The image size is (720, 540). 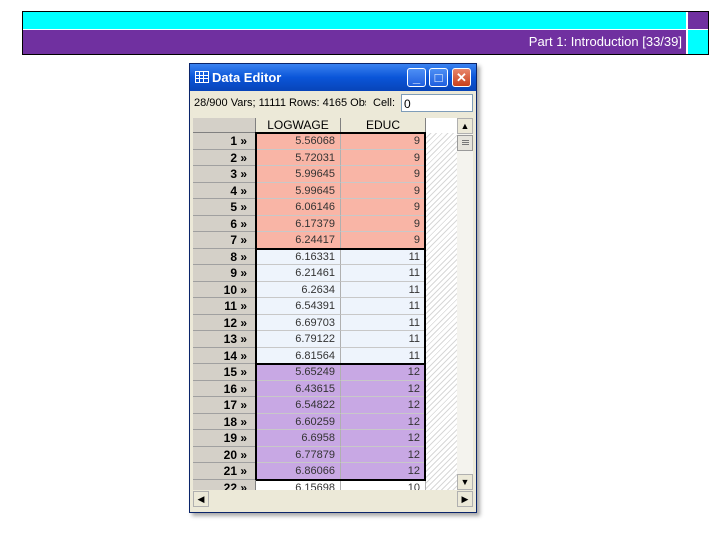 What do you see at coordinates (298, 388) in the screenshot?
I see `cell-logwage: 6.43615` at bounding box center [298, 388].